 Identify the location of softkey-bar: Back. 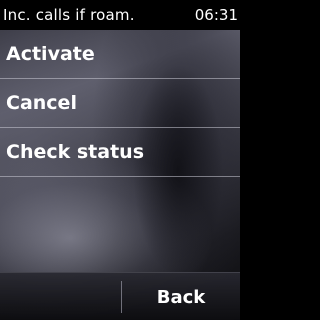
(120, 296).